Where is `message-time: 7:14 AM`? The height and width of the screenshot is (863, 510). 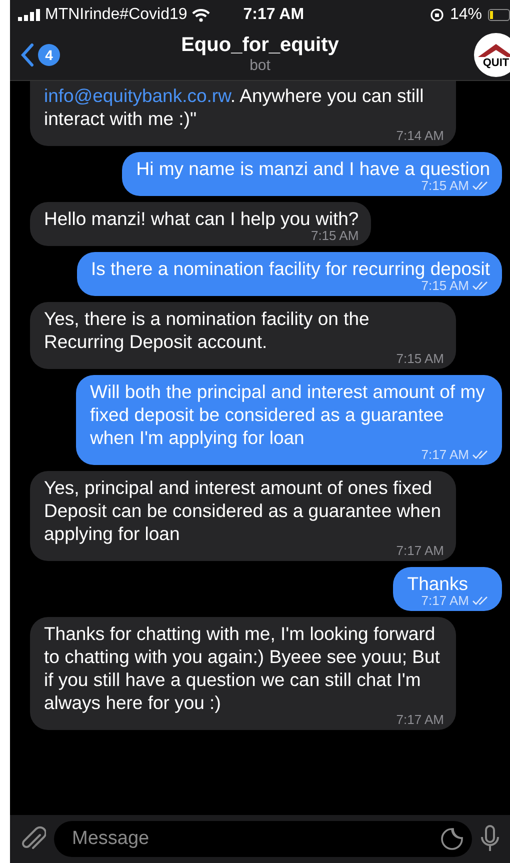 message-time: 7:14 AM is located at coordinates (420, 136).